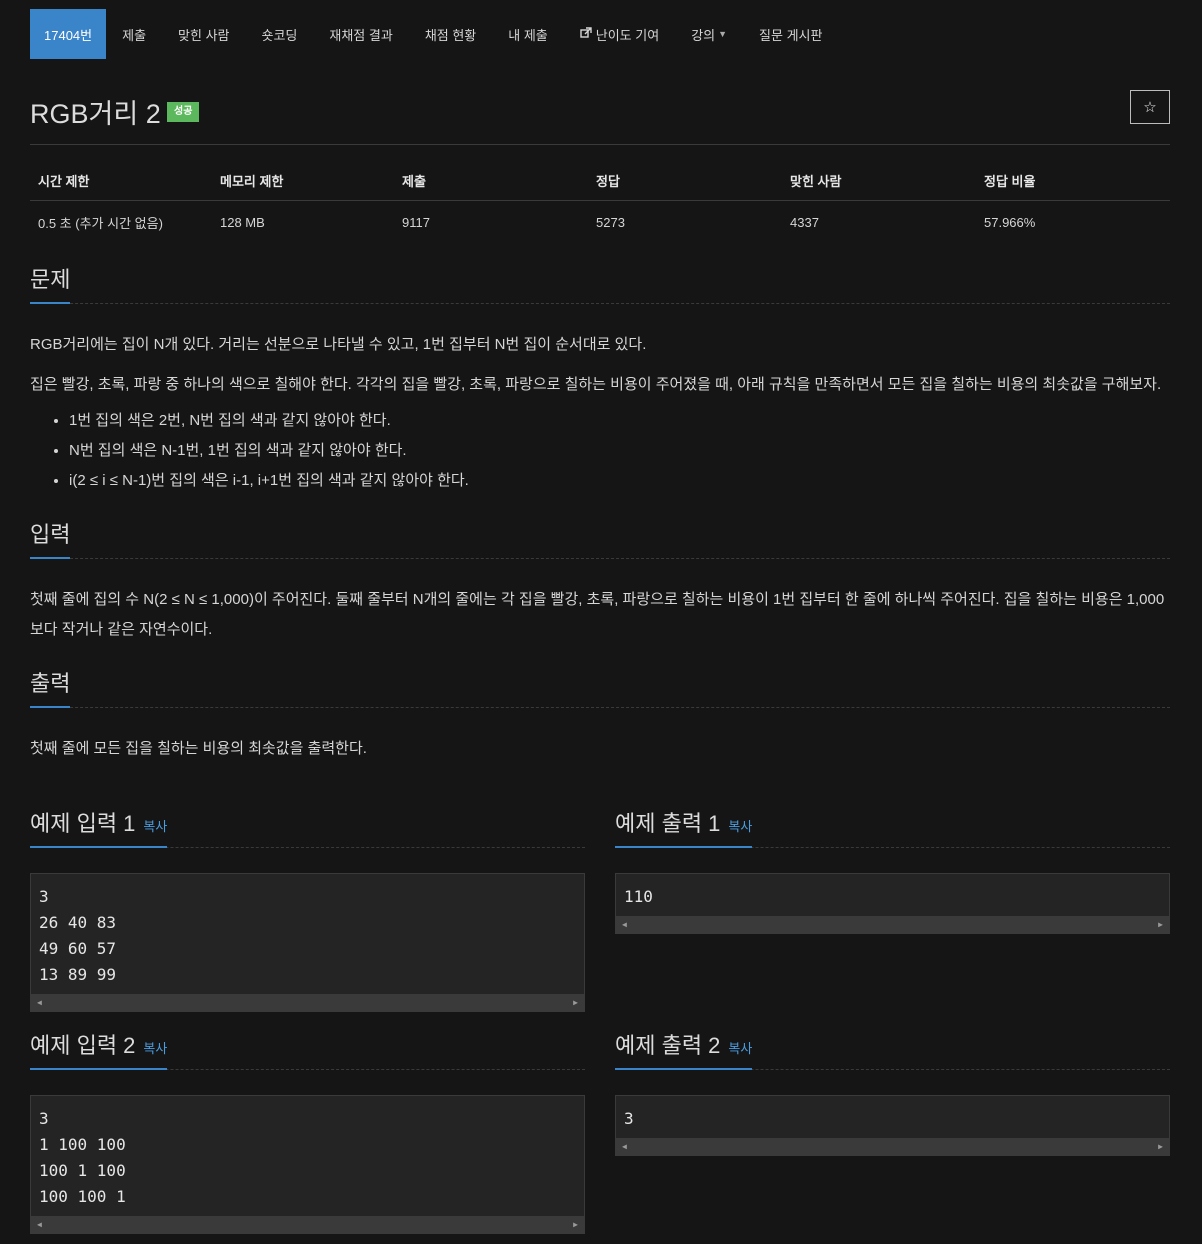 This screenshot has height=1244, width=1202. What do you see at coordinates (416, 222) in the screenshot?
I see `table-cell: 9117` at bounding box center [416, 222].